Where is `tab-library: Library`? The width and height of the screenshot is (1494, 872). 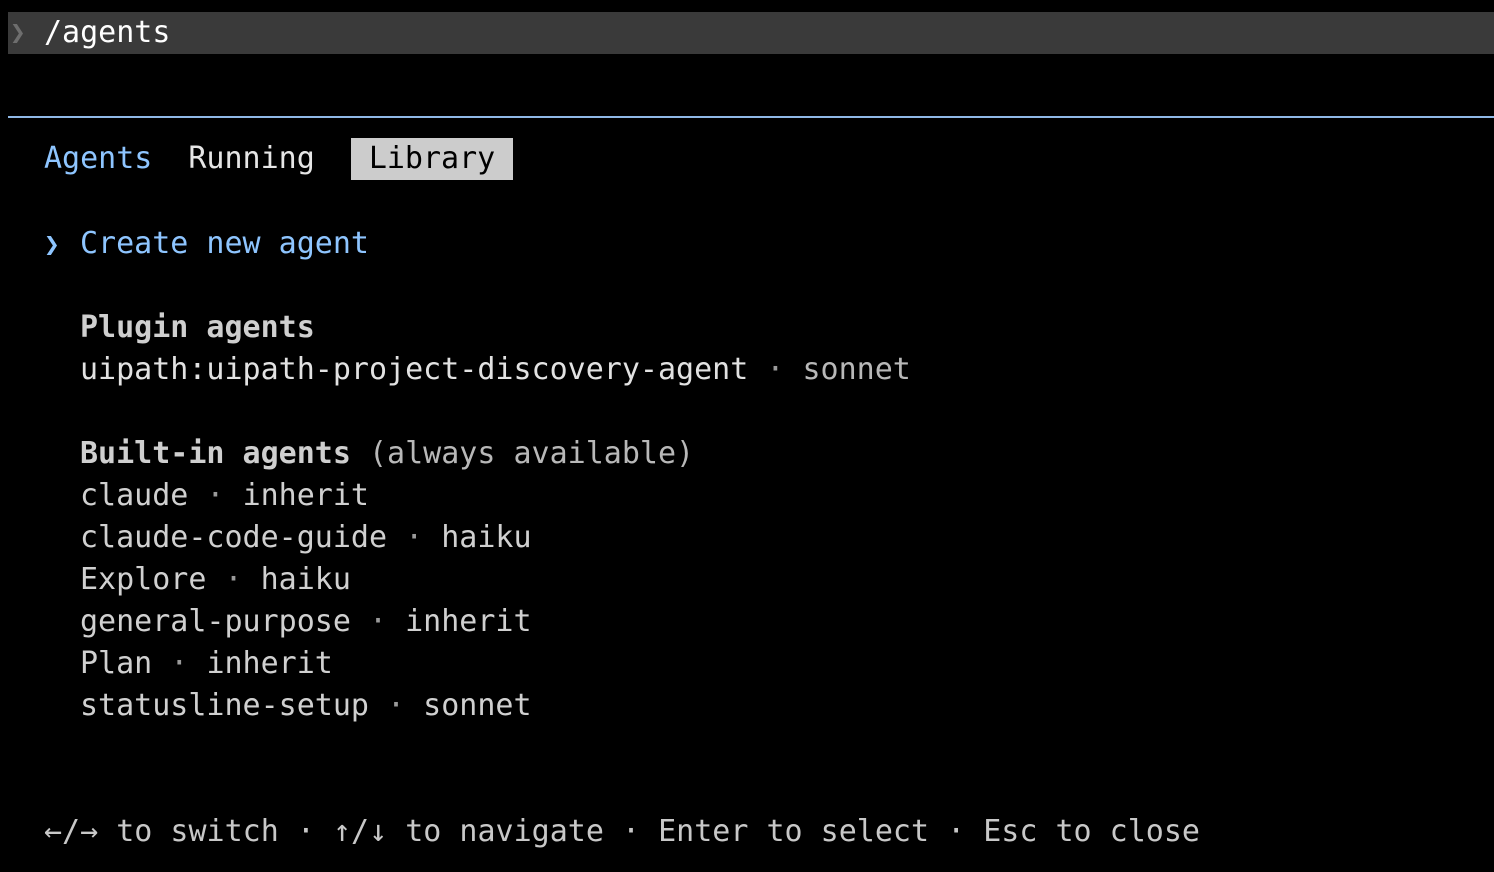 tab-library: Library is located at coordinates (432, 159).